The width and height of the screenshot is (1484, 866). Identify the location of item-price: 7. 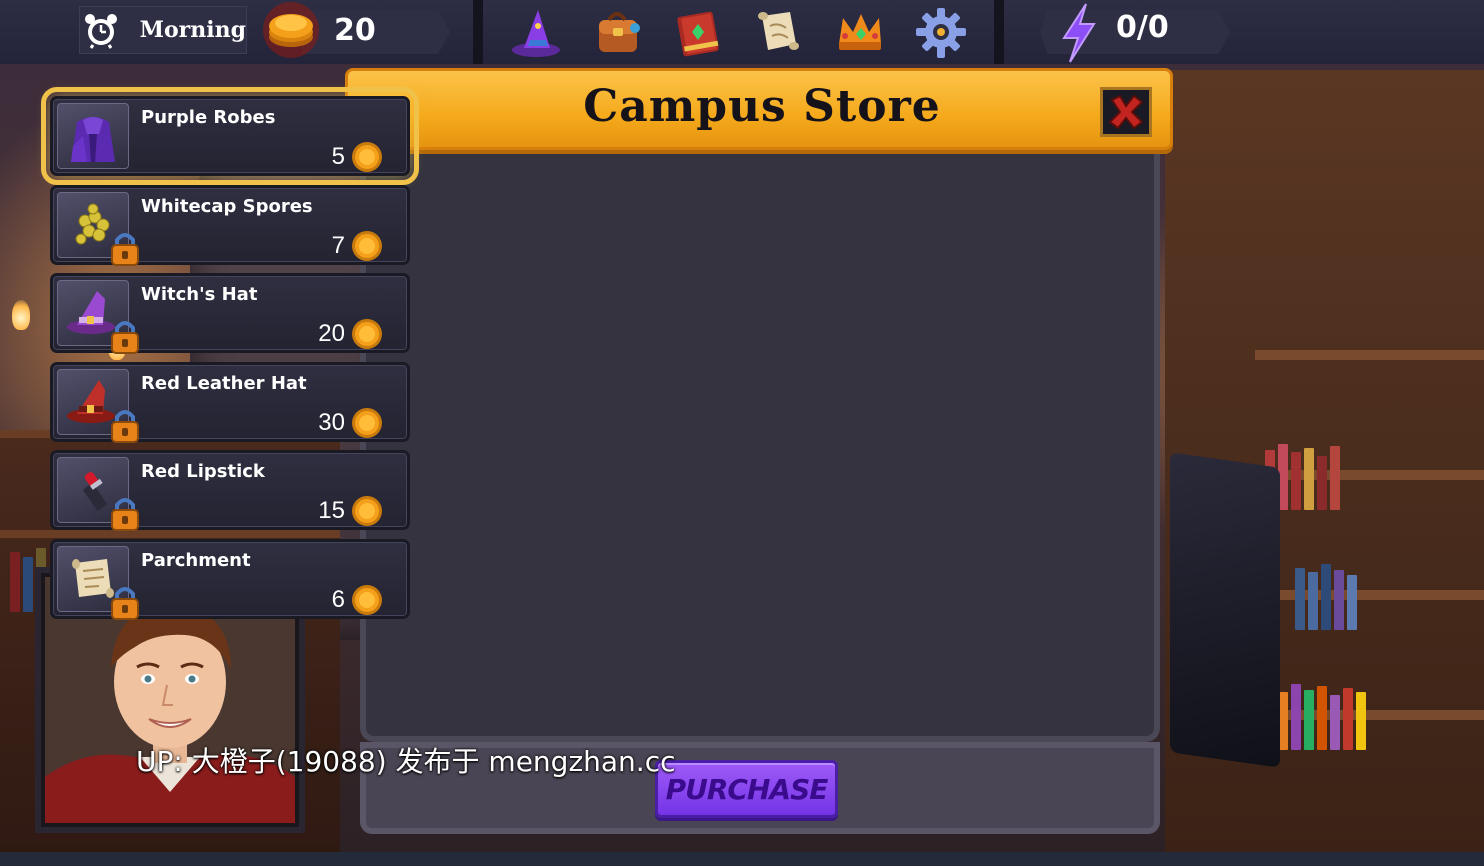
(338, 245).